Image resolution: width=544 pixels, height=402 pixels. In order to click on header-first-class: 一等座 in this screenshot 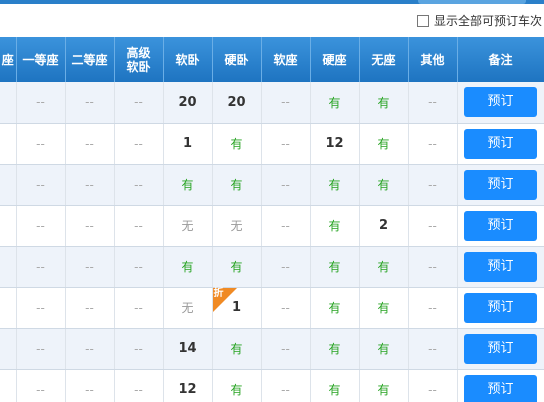, I will do `click(41, 59)`.